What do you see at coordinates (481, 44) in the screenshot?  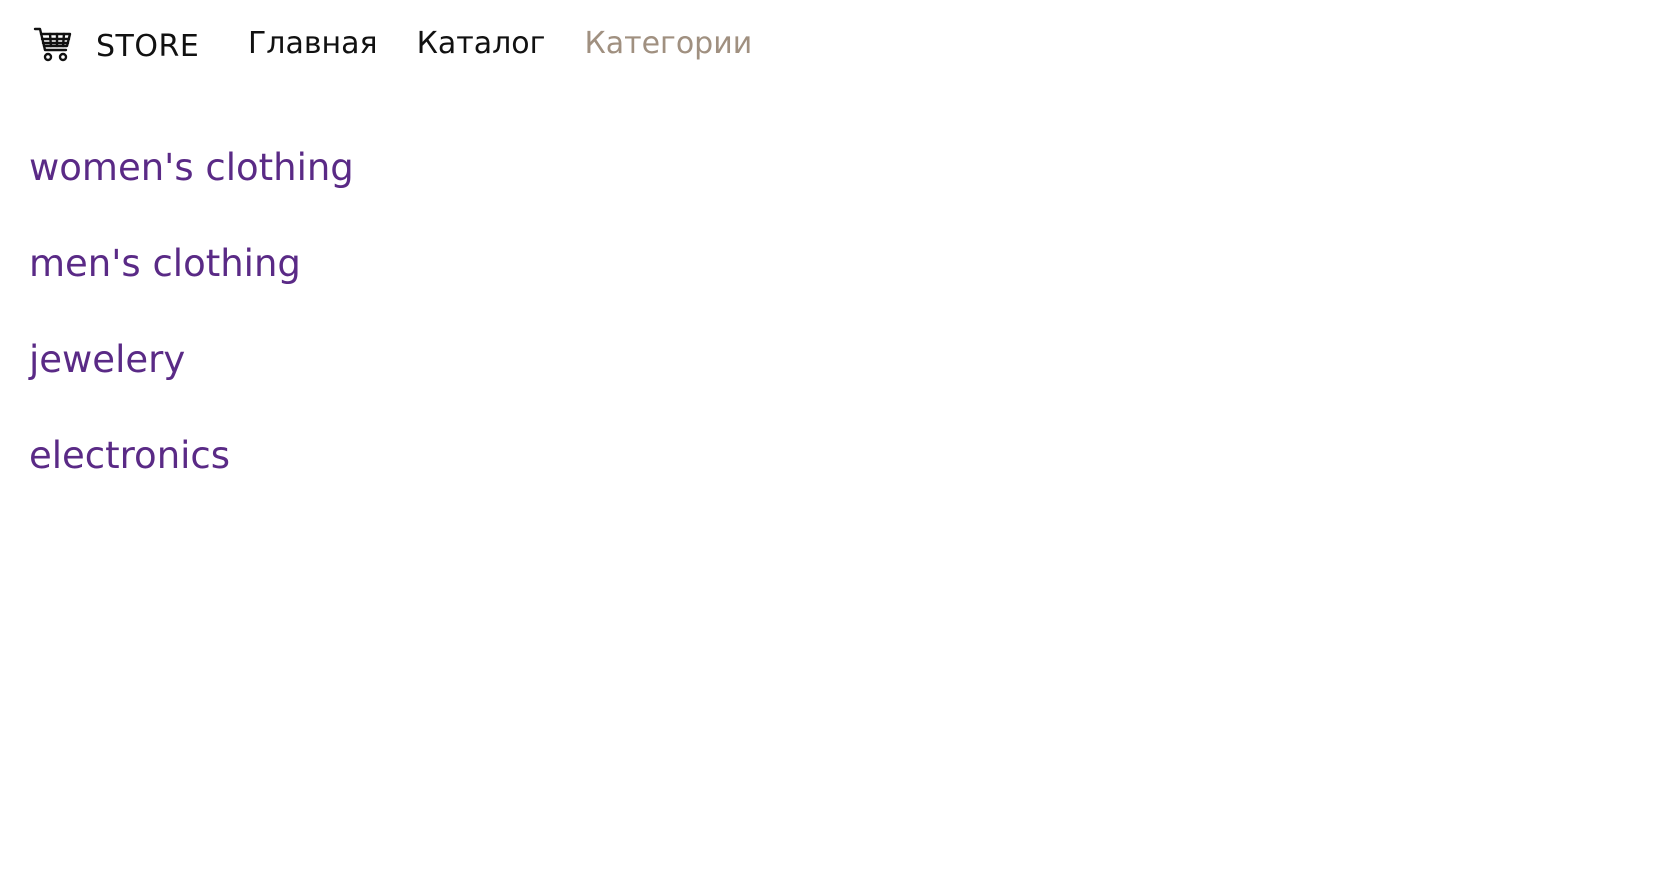 I see `nav-link-catalog: Каталог` at bounding box center [481, 44].